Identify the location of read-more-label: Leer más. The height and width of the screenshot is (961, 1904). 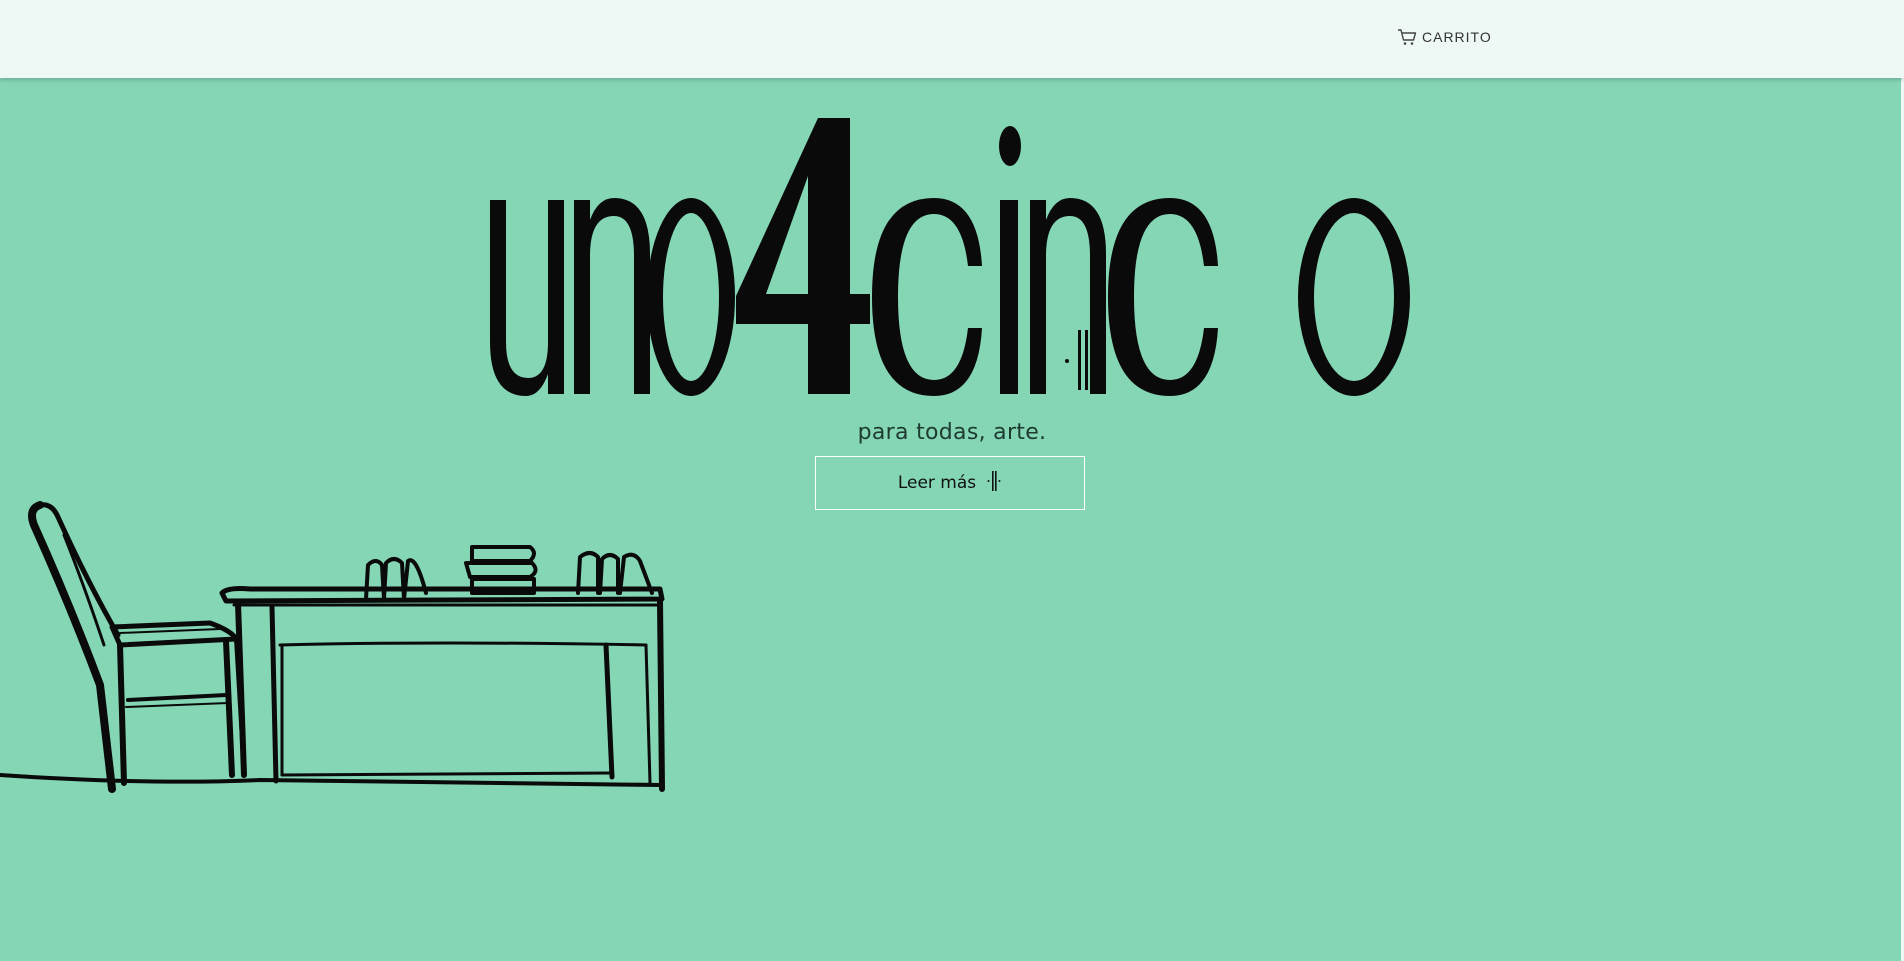
(937, 483).